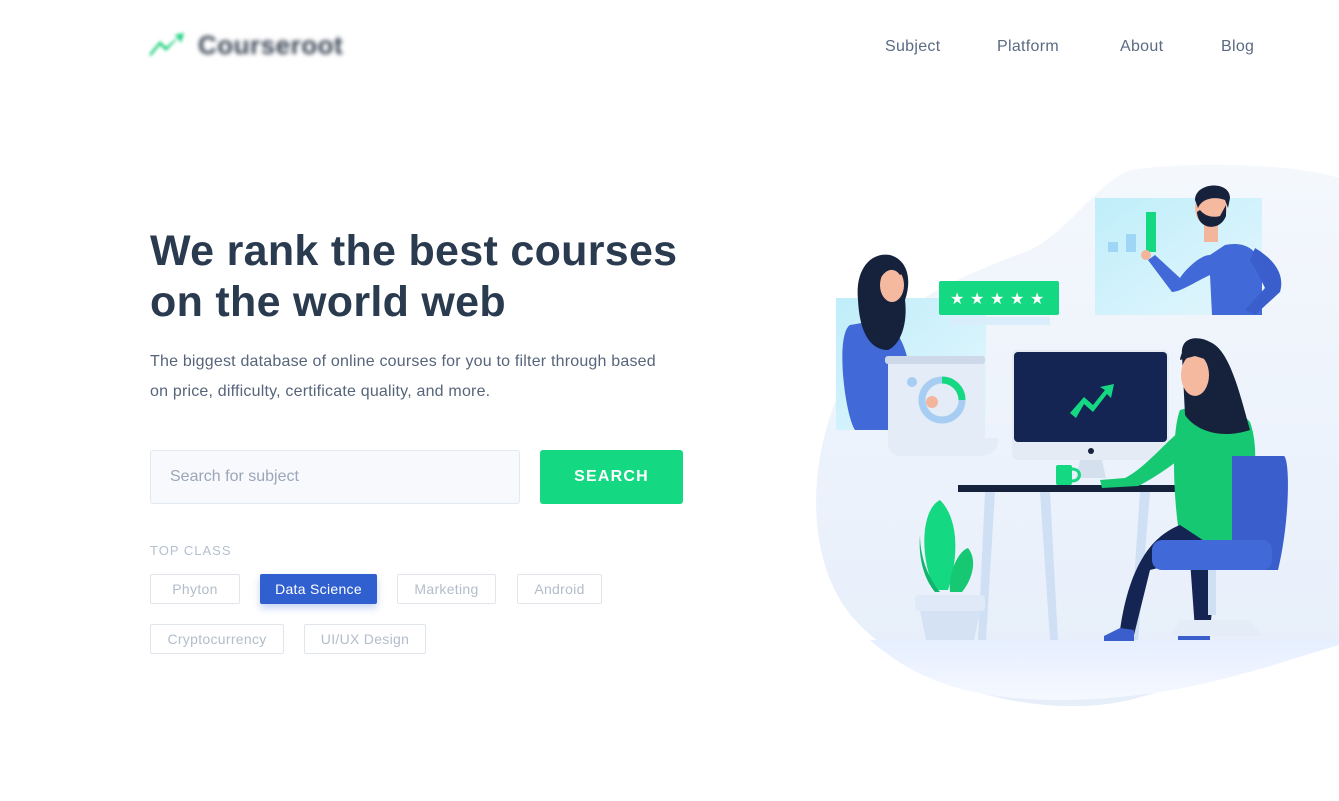 Image resolution: width=1339 pixels, height=801 pixels. Describe the element at coordinates (912, 47) in the screenshot. I see `nav-link-subject: Subject` at that location.